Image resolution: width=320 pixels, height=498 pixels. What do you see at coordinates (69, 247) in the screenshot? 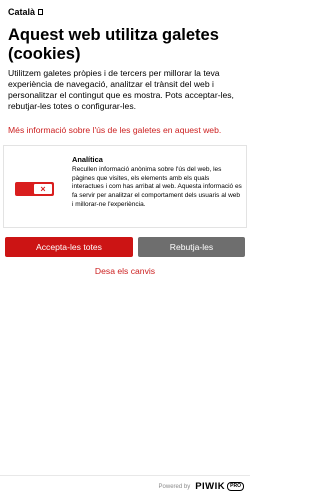
I see `accept-all-button: Accepta-les totes` at bounding box center [69, 247].